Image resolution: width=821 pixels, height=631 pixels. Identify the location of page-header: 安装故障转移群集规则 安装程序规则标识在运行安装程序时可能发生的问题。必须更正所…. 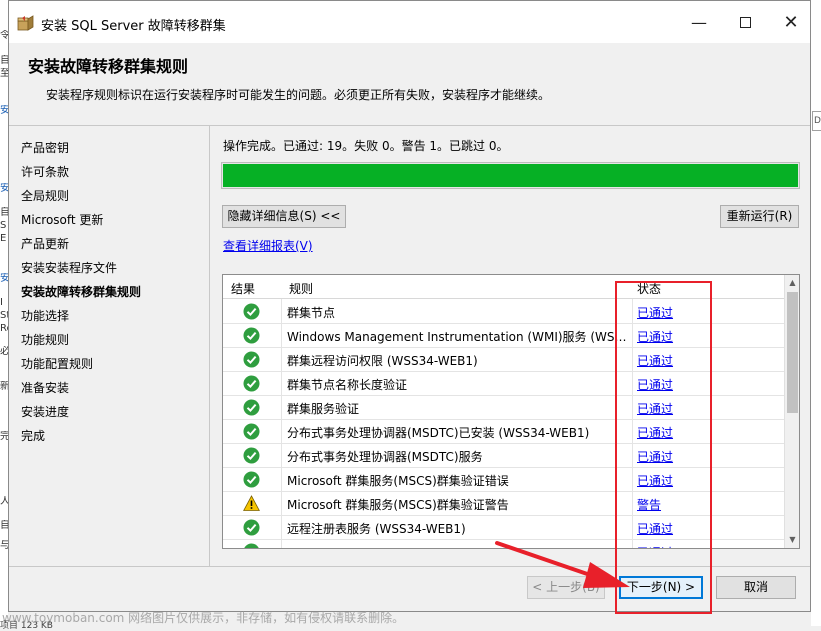
(409, 78).